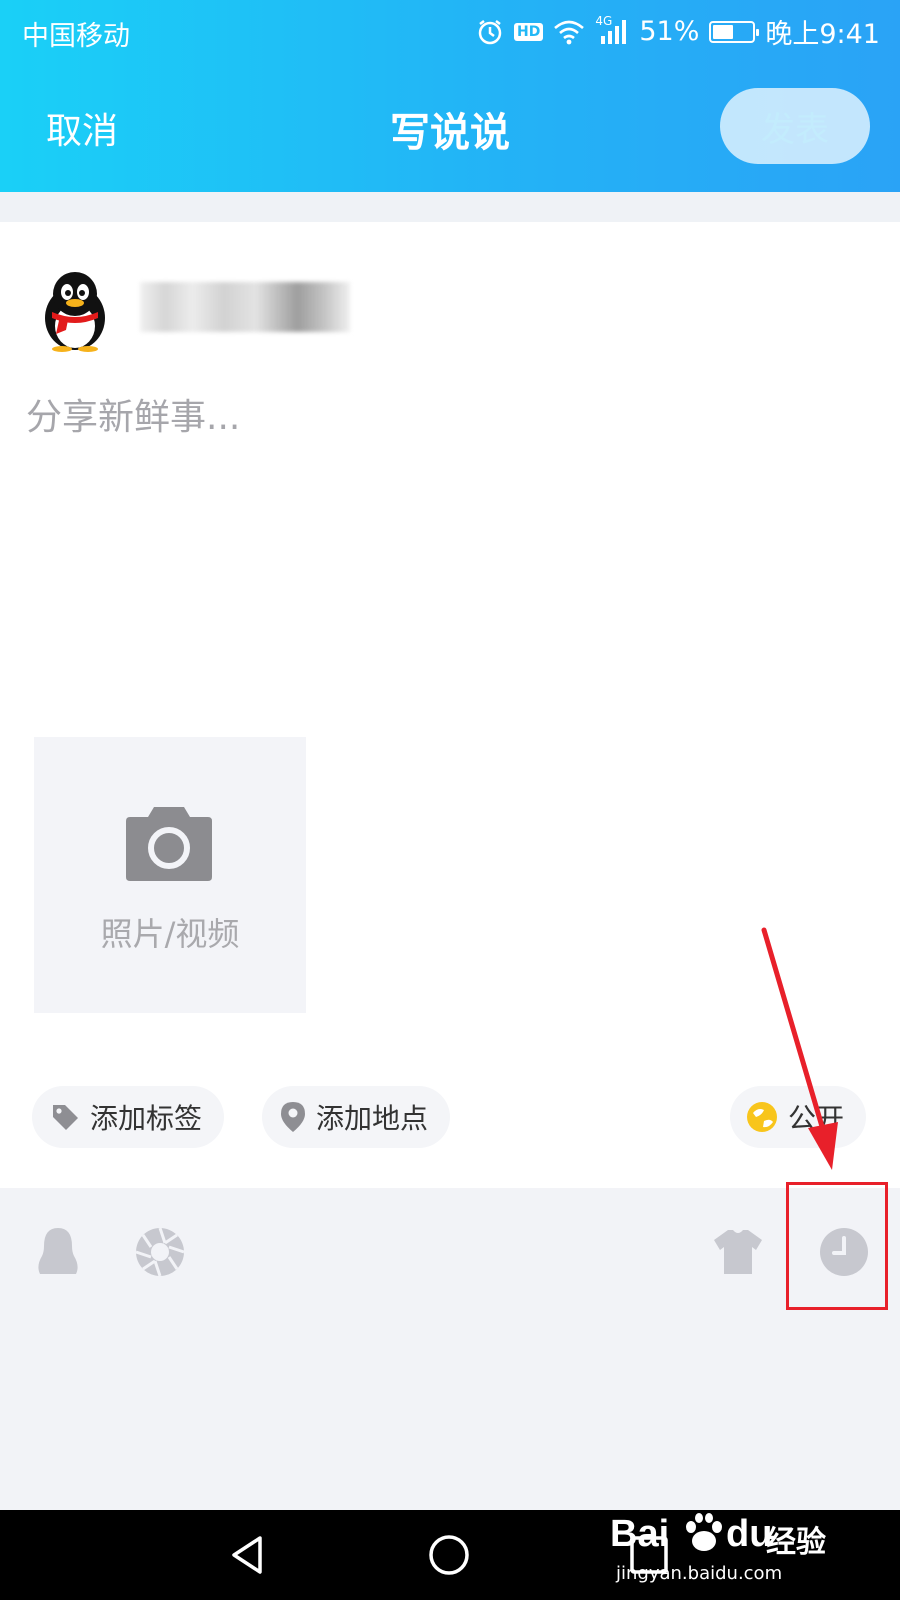  I want to click on privacy-chip: 公开, so click(797, 1117).